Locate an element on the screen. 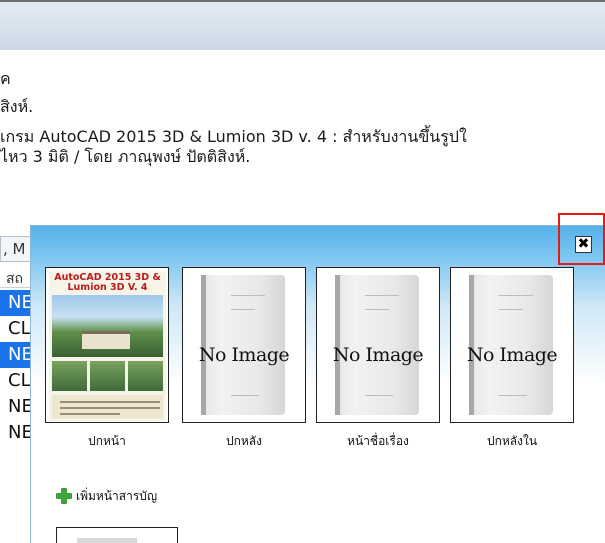  front-cover-thumbnail: AutoCAD 2015 3D & Lumion 3D V. 4 is located at coordinates (107, 345).